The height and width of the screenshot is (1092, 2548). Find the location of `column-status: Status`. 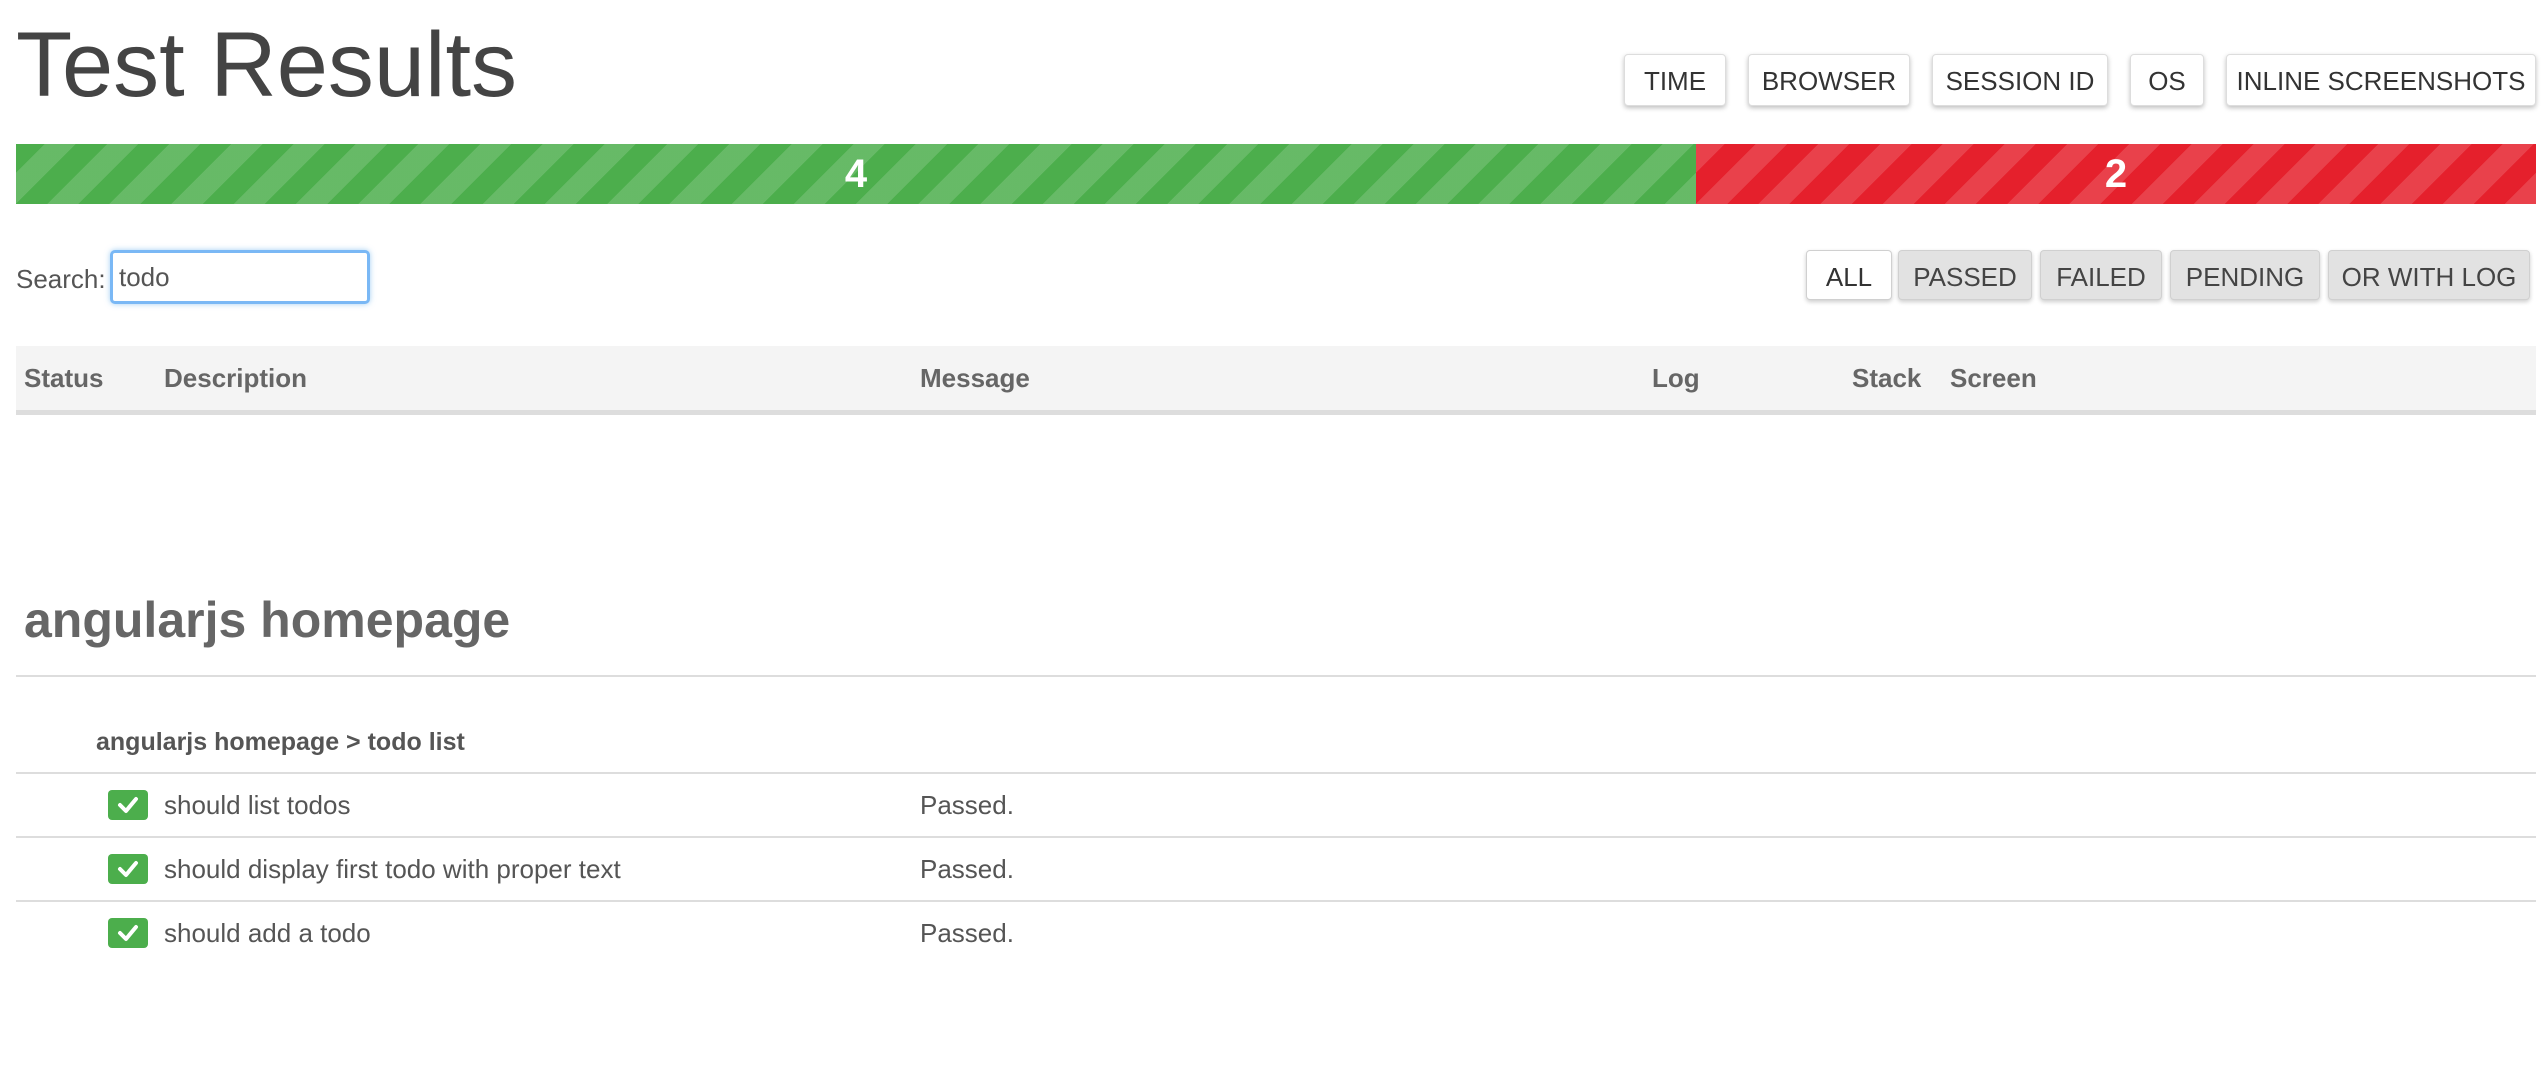

column-status: Status is located at coordinates (64, 378).